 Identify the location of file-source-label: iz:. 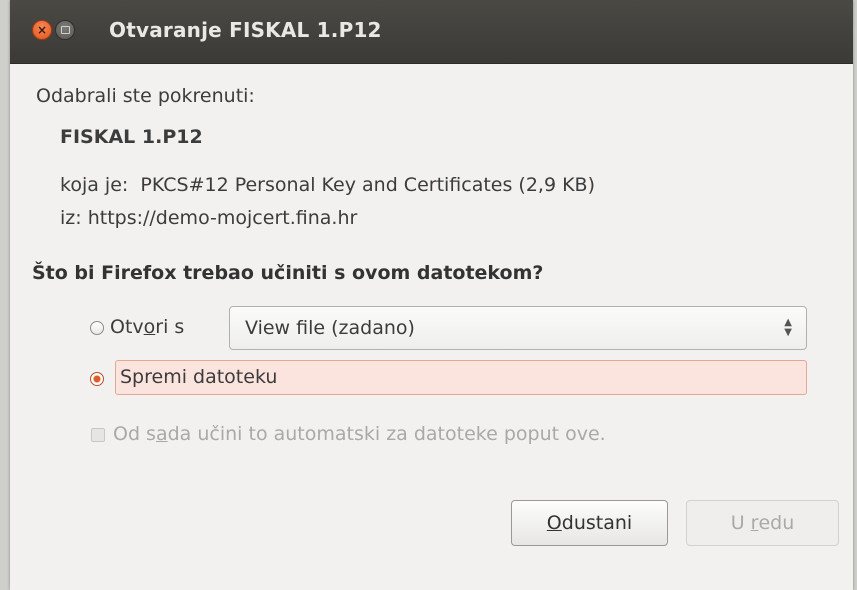
(71, 218).